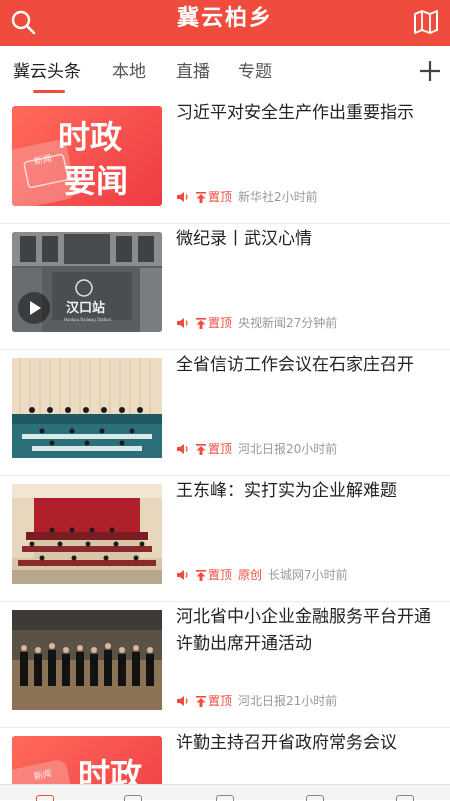 The height and width of the screenshot is (801, 450). I want to click on conference-photo, so click(87, 408).